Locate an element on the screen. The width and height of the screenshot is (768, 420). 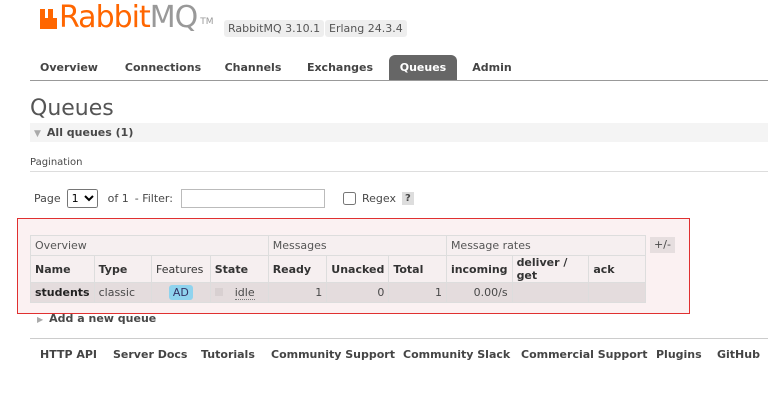
group-messages: Messages is located at coordinates (357, 245).